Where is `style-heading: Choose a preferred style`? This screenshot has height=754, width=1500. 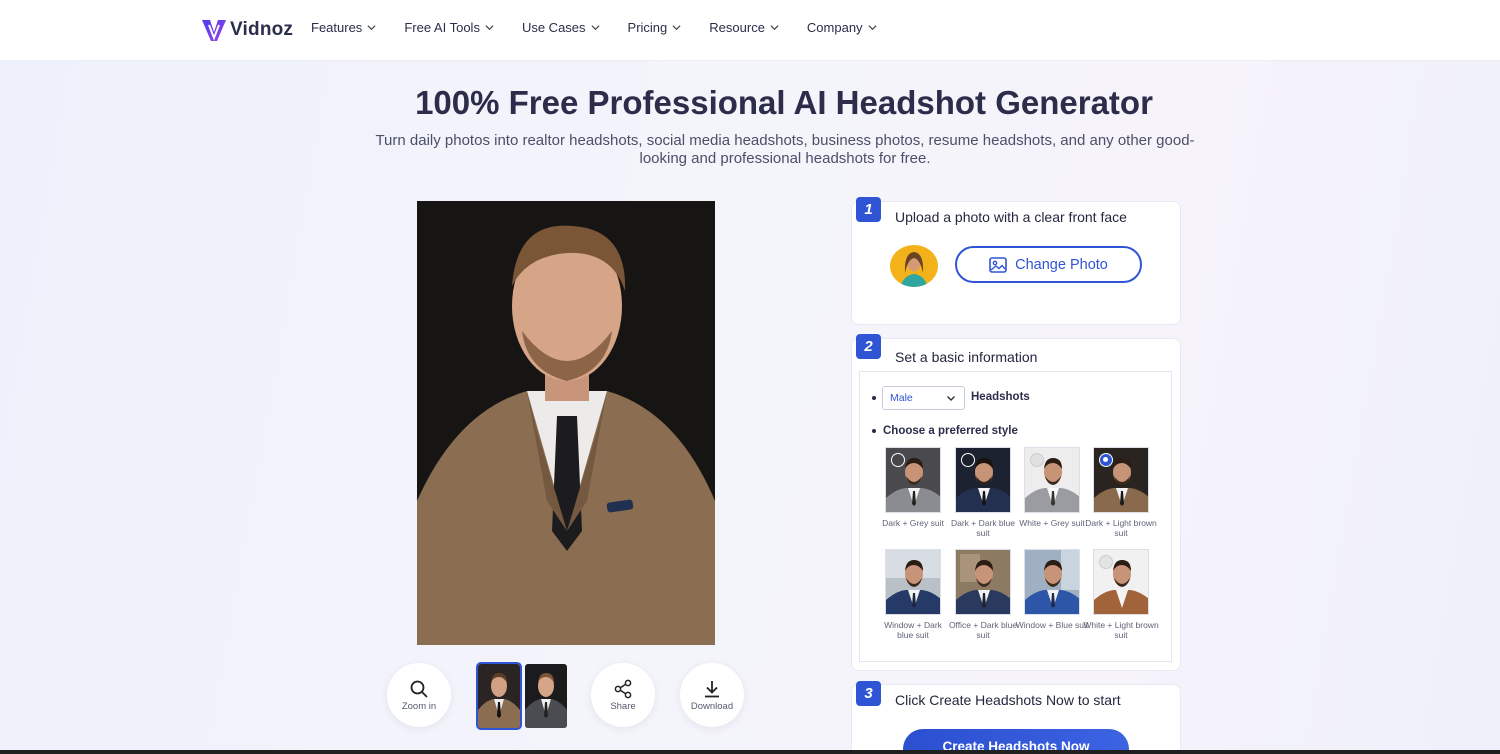 style-heading: Choose a preferred style is located at coordinates (950, 431).